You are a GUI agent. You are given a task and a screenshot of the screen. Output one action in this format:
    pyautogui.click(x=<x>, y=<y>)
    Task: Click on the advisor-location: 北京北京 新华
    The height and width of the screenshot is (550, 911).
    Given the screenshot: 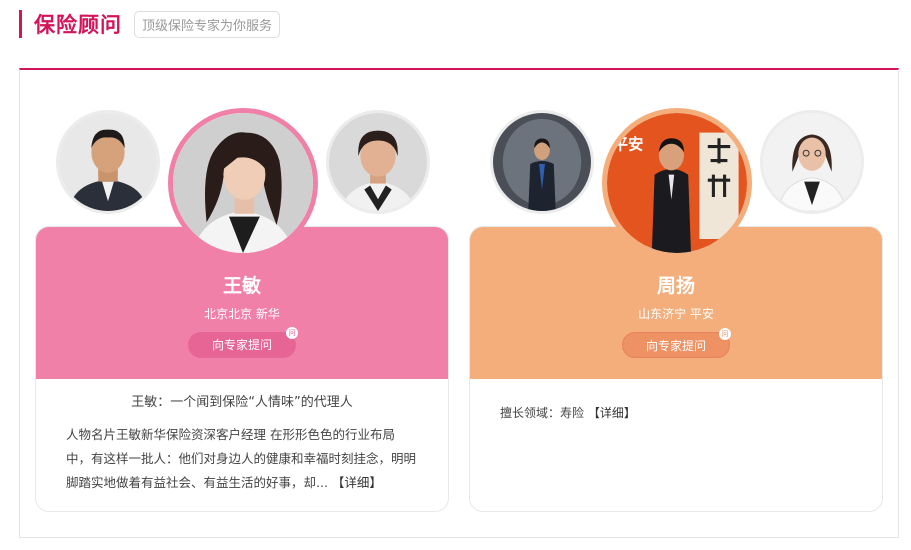 What is the action you would take?
    pyautogui.click(x=242, y=314)
    